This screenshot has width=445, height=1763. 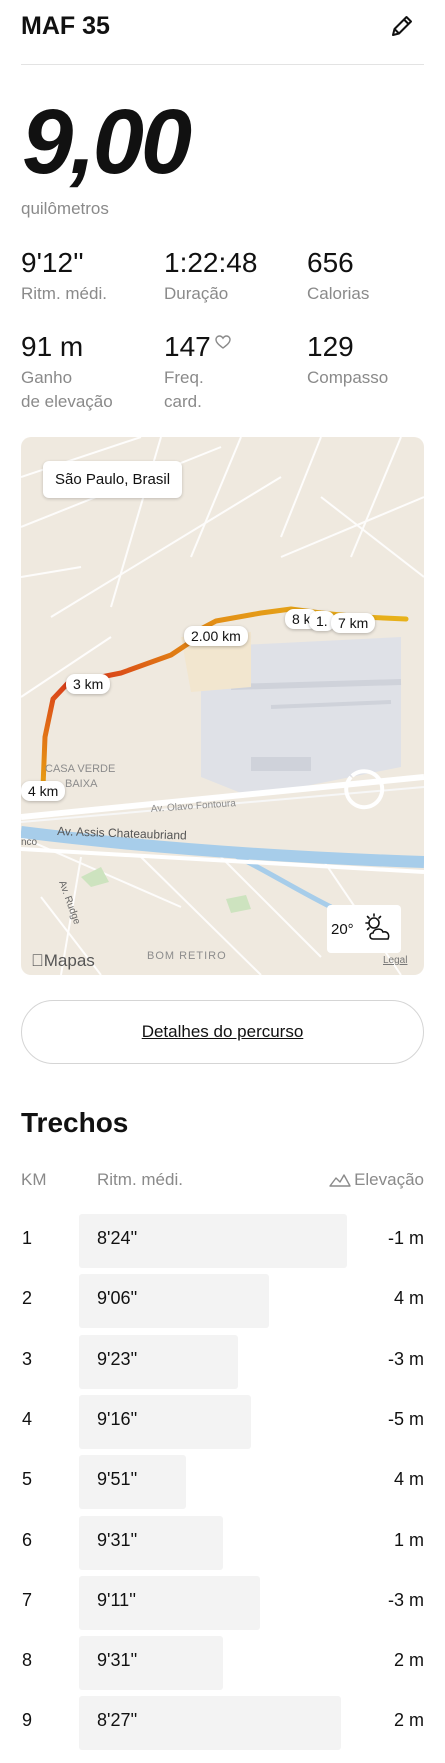 What do you see at coordinates (67, 390) in the screenshot?
I see `stat-elevation-label: Ganho de elevação` at bounding box center [67, 390].